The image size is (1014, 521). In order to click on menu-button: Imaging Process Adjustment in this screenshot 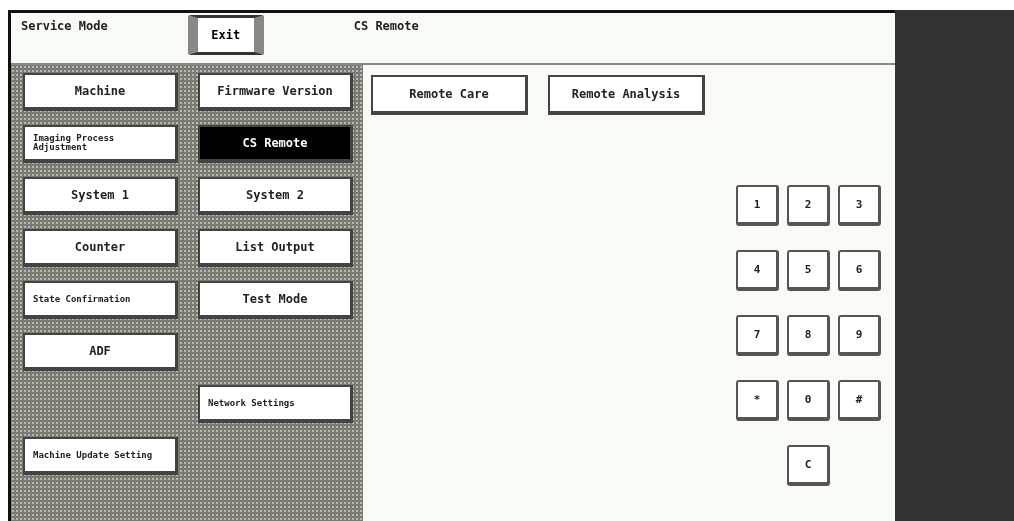, I will do `click(100, 144)`.